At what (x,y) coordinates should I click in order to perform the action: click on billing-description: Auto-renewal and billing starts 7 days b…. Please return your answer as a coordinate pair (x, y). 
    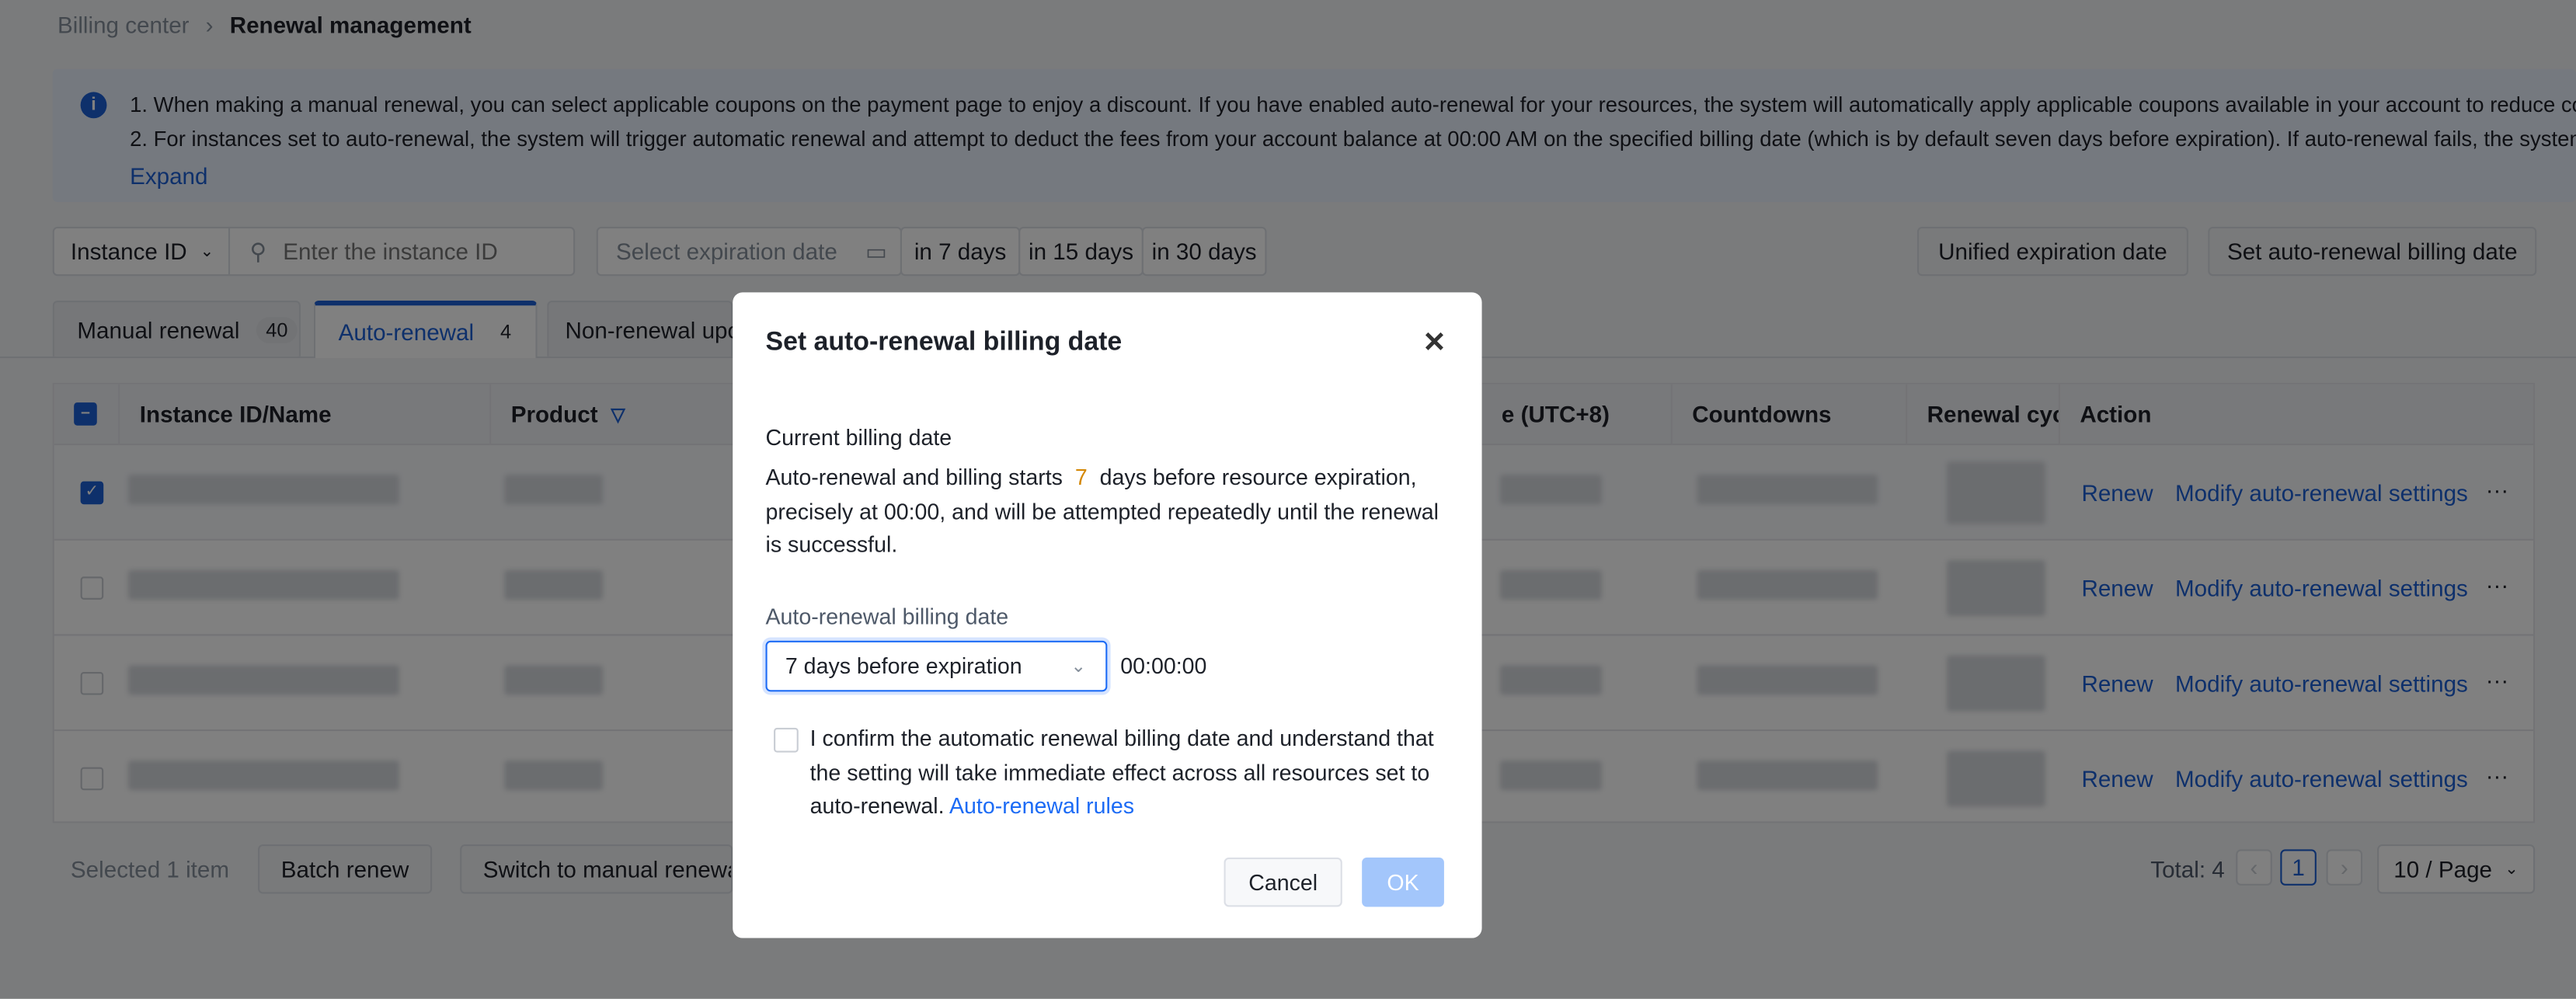
    Looking at the image, I should click on (1110, 512).